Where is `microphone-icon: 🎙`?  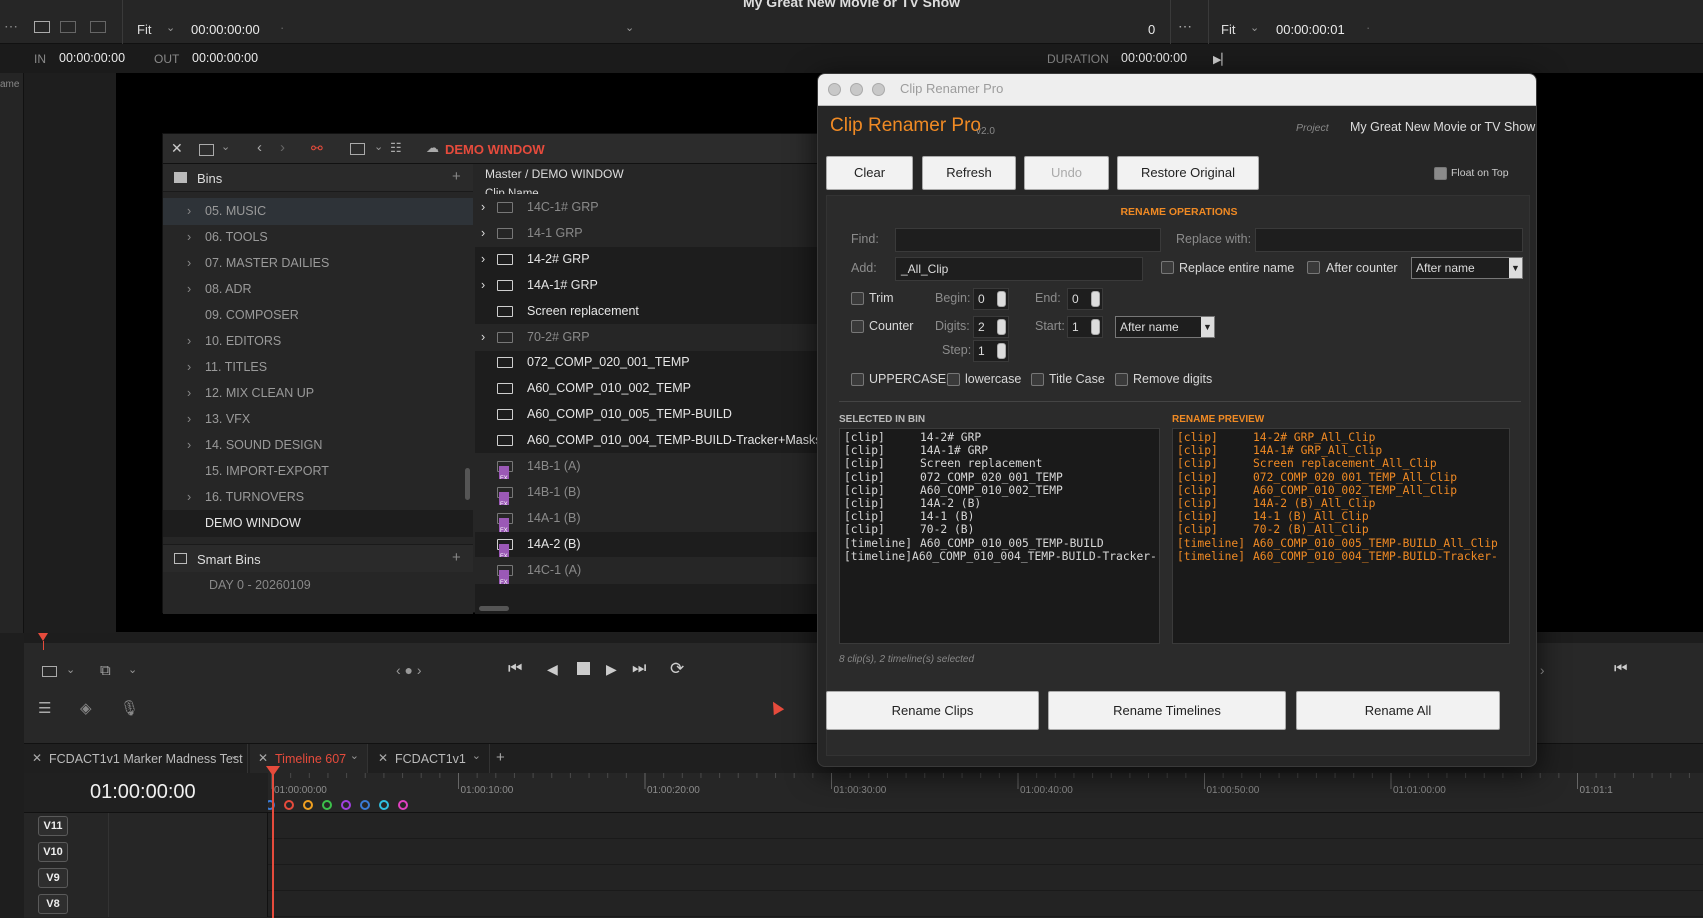
microphone-icon: 🎙 is located at coordinates (129, 708).